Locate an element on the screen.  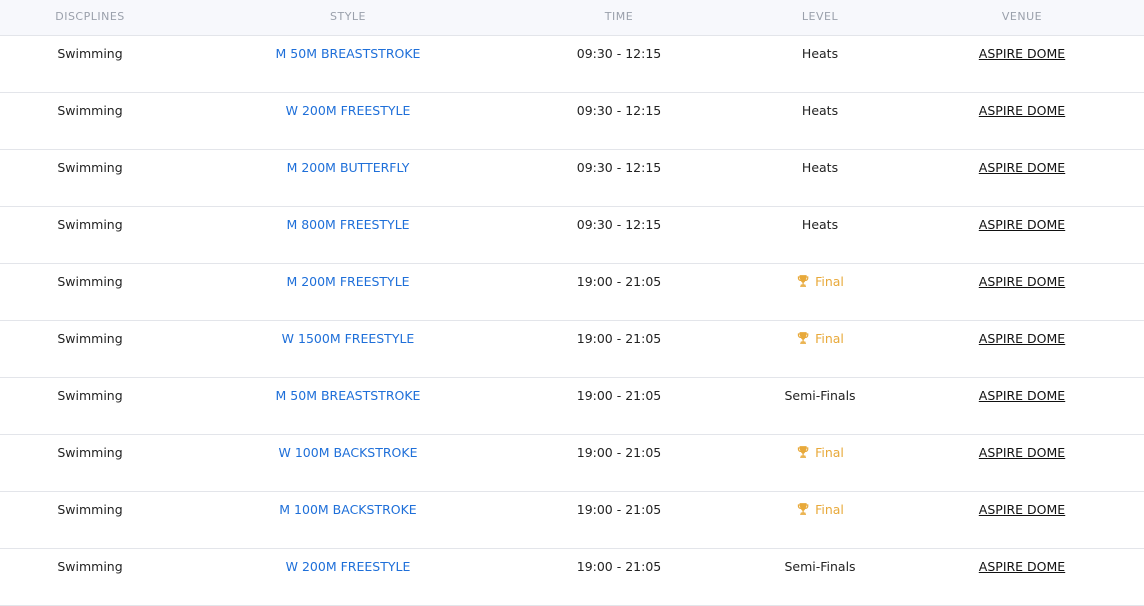
header-discipline: DISCPLINES is located at coordinates (90, 16).